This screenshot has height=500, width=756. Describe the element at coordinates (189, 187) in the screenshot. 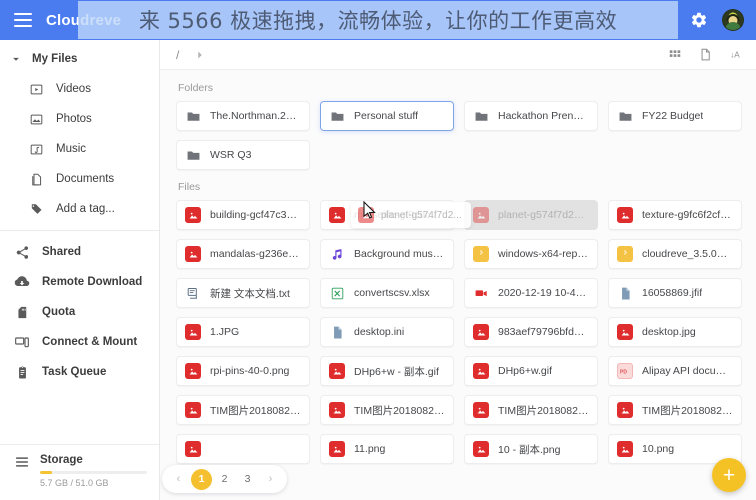

I see `files-section-label: Files` at that location.